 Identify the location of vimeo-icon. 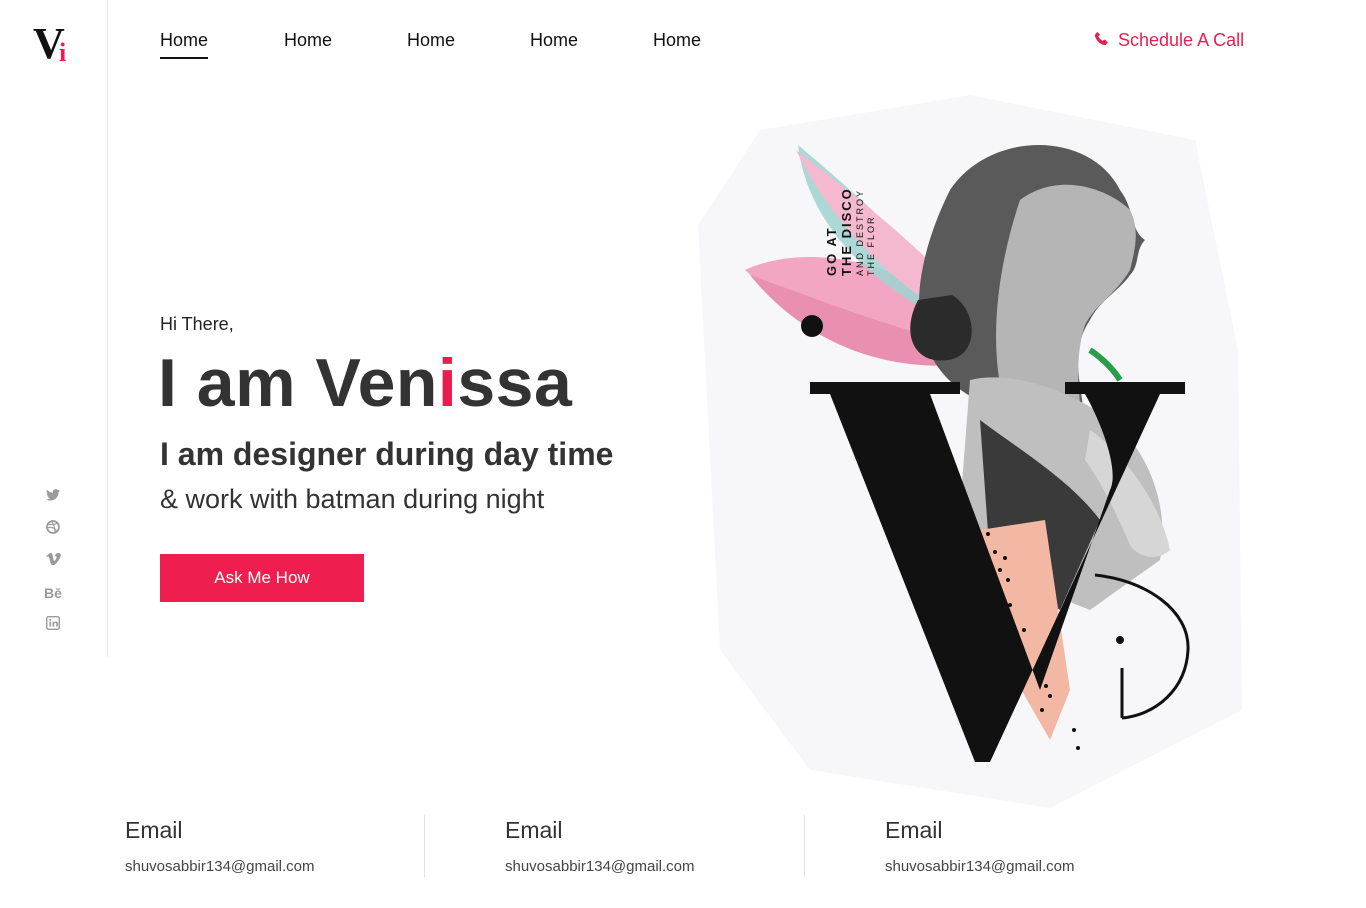
(53, 561).